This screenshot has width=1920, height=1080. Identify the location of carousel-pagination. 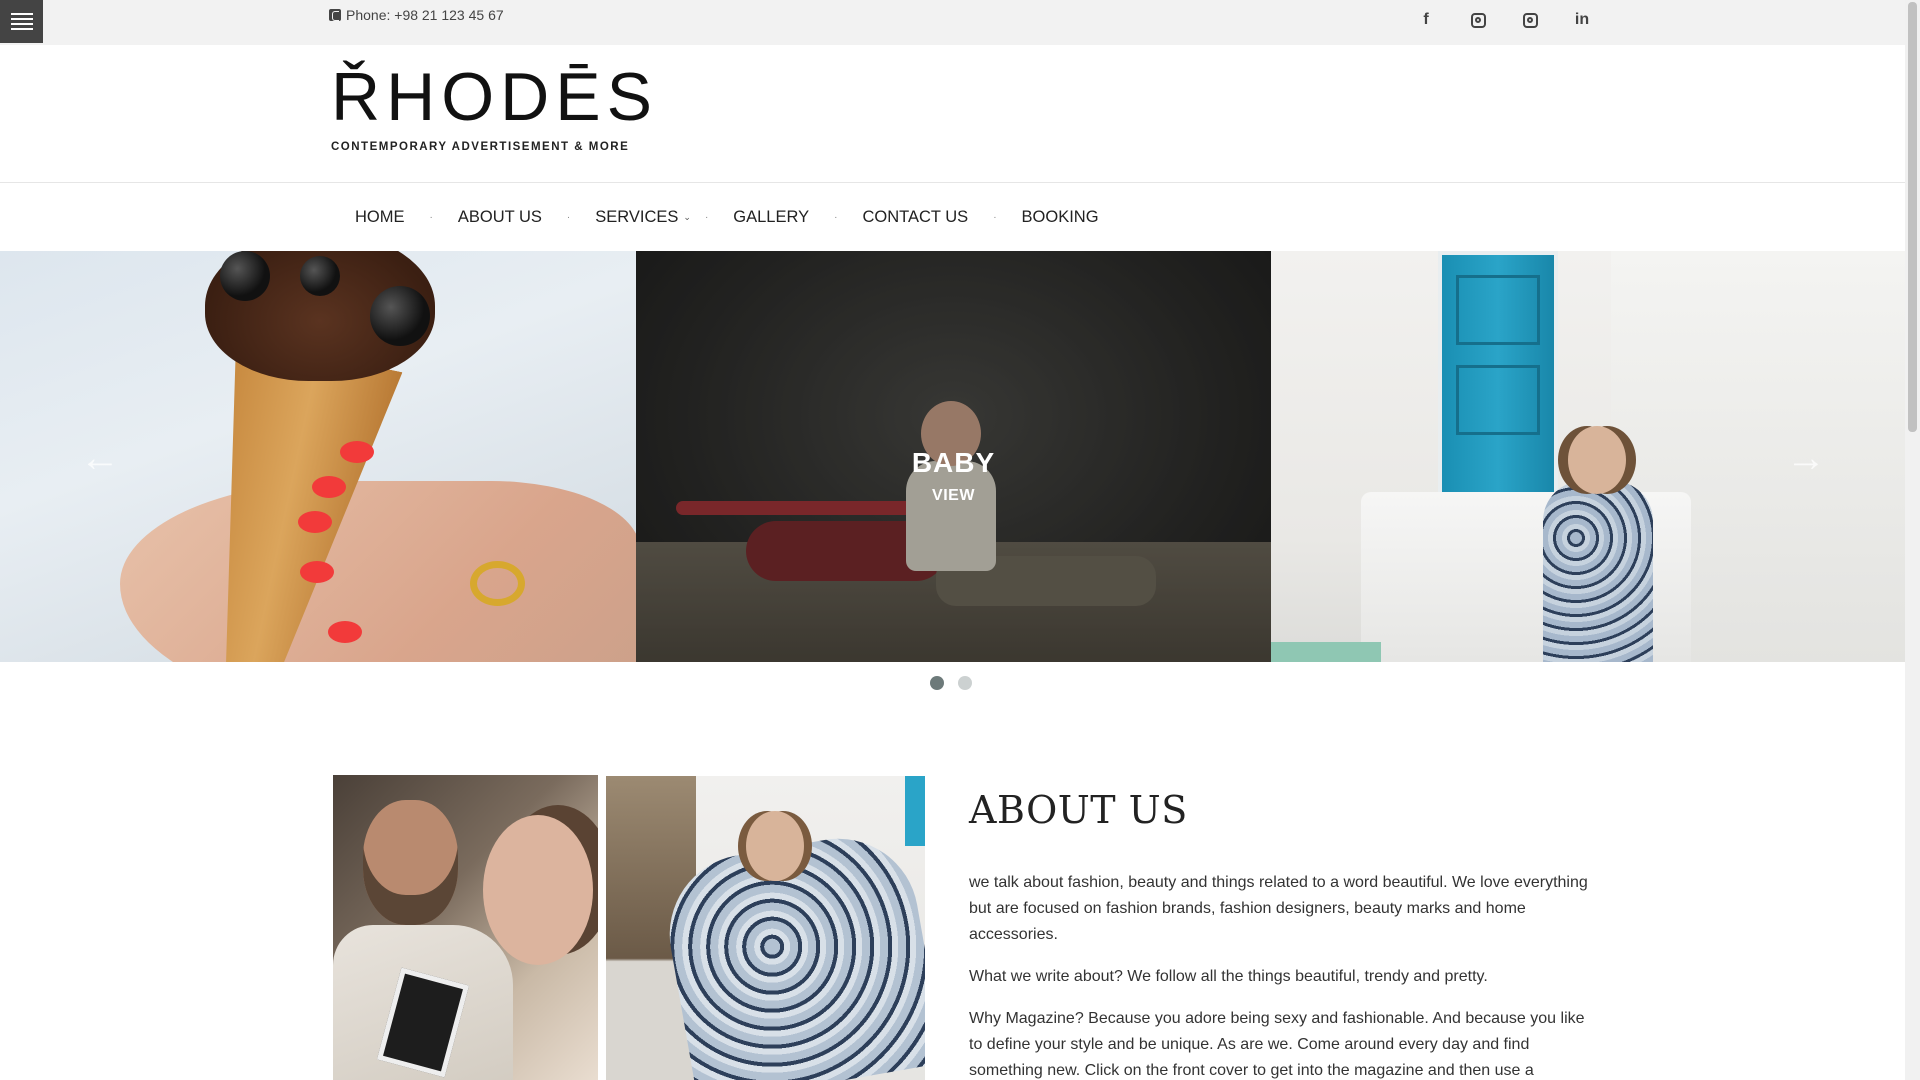
(951, 683).